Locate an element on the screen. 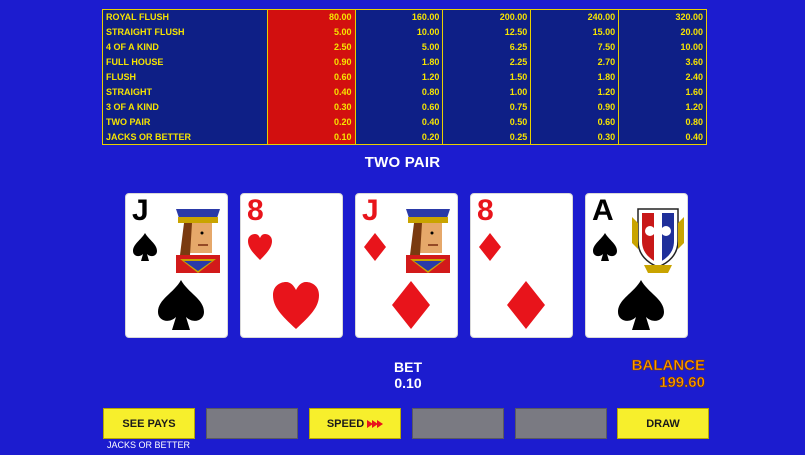 The height and width of the screenshot is (455, 805). see-pays-label: SEE PAYS is located at coordinates (149, 423).